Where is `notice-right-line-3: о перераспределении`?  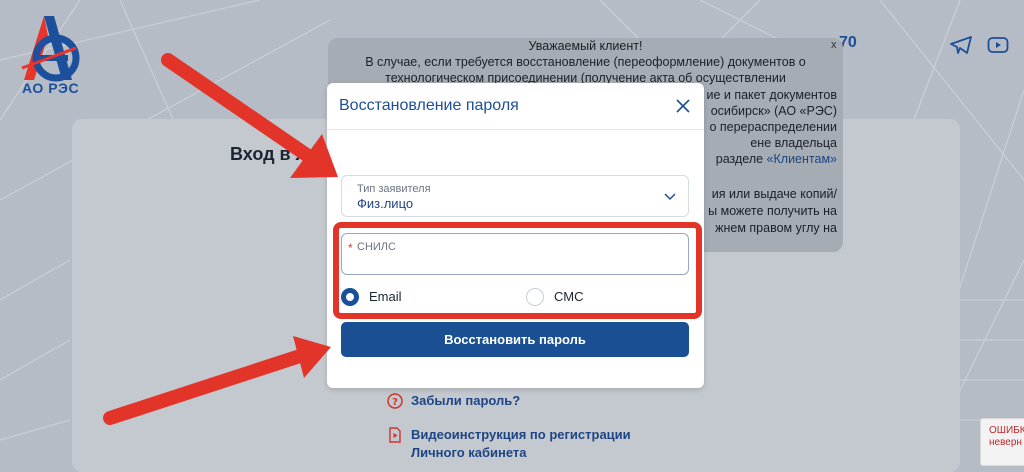 notice-right-line-3: о перераспределении is located at coordinates (773, 127).